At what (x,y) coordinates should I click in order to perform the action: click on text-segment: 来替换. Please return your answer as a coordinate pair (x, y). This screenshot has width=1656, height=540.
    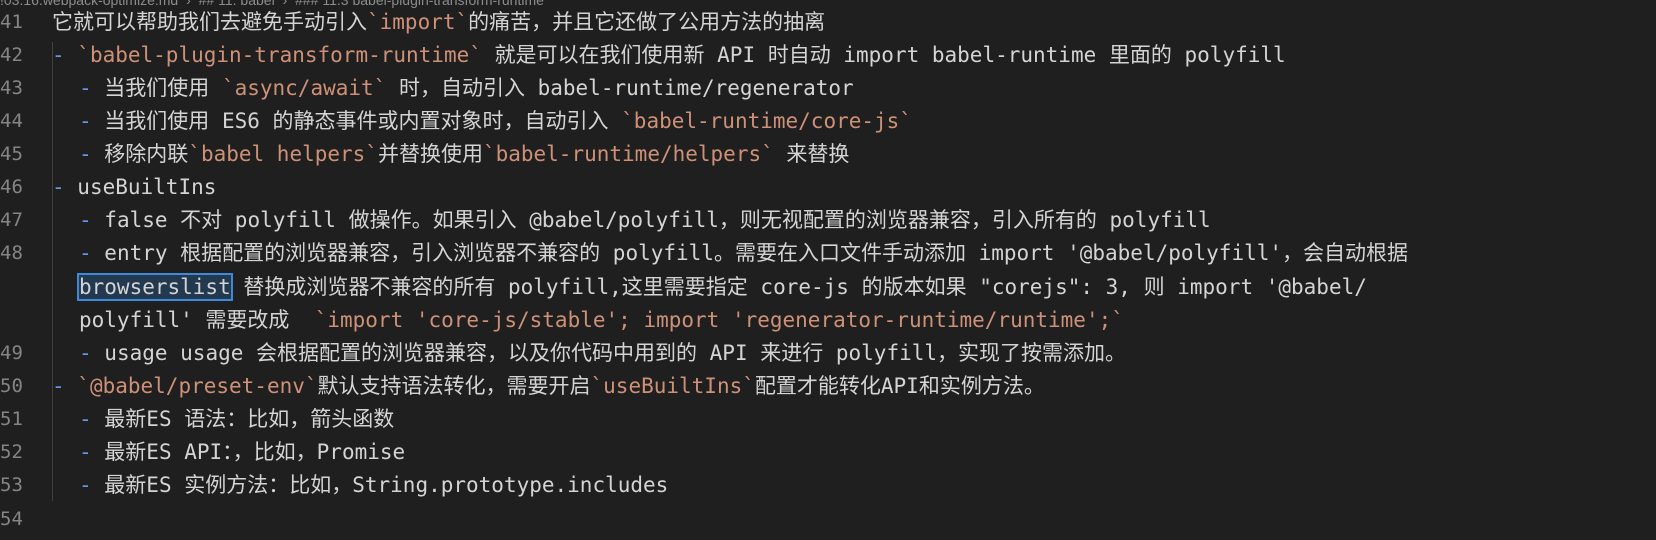
    Looking at the image, I should click on (811, 154).